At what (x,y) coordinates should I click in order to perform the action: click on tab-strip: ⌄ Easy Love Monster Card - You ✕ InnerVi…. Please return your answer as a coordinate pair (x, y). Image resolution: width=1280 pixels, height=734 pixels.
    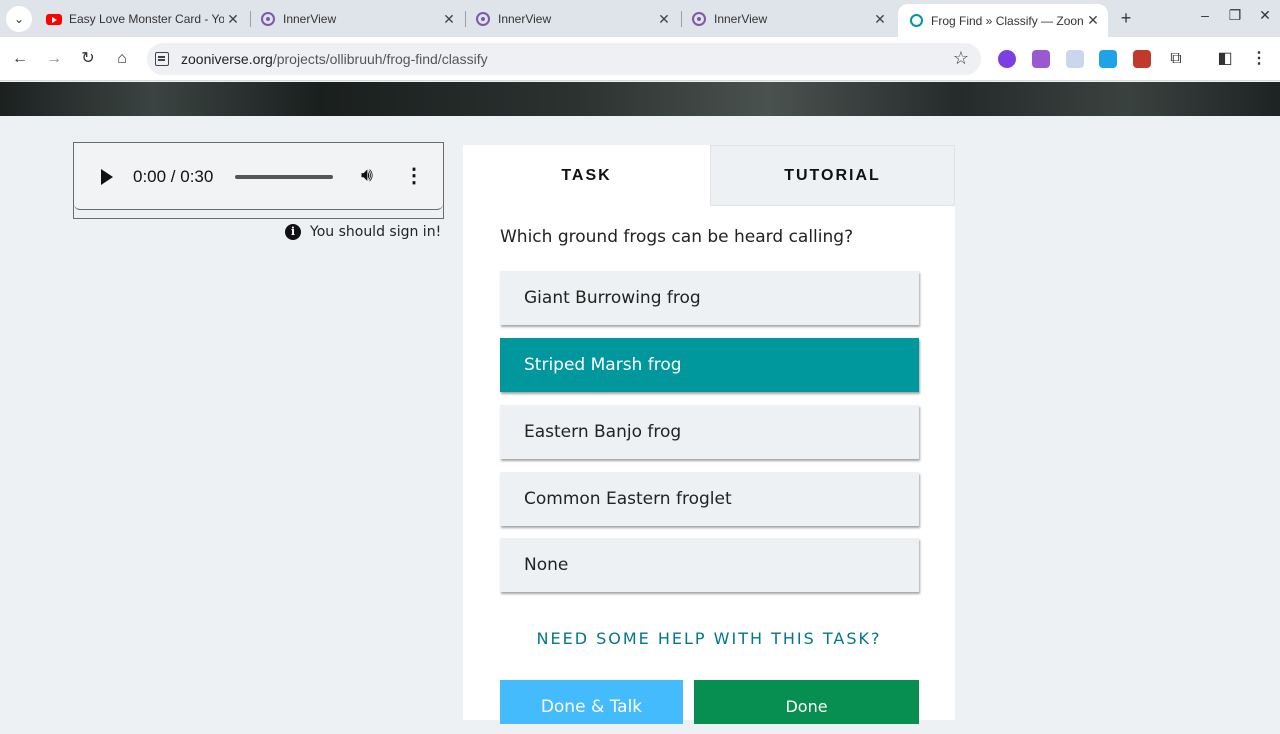
    Looking at the image, I should click on (640, 18).